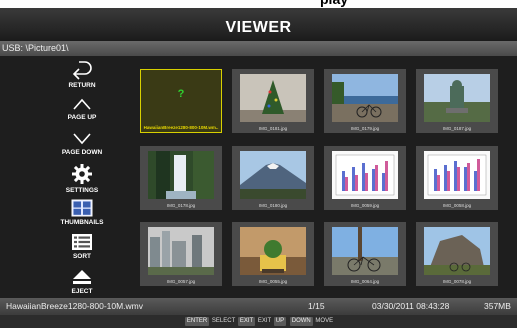 The height and width of the screenshot is (328, 517). I want to click on settings-button: SETTINGS, so click(82, 178).